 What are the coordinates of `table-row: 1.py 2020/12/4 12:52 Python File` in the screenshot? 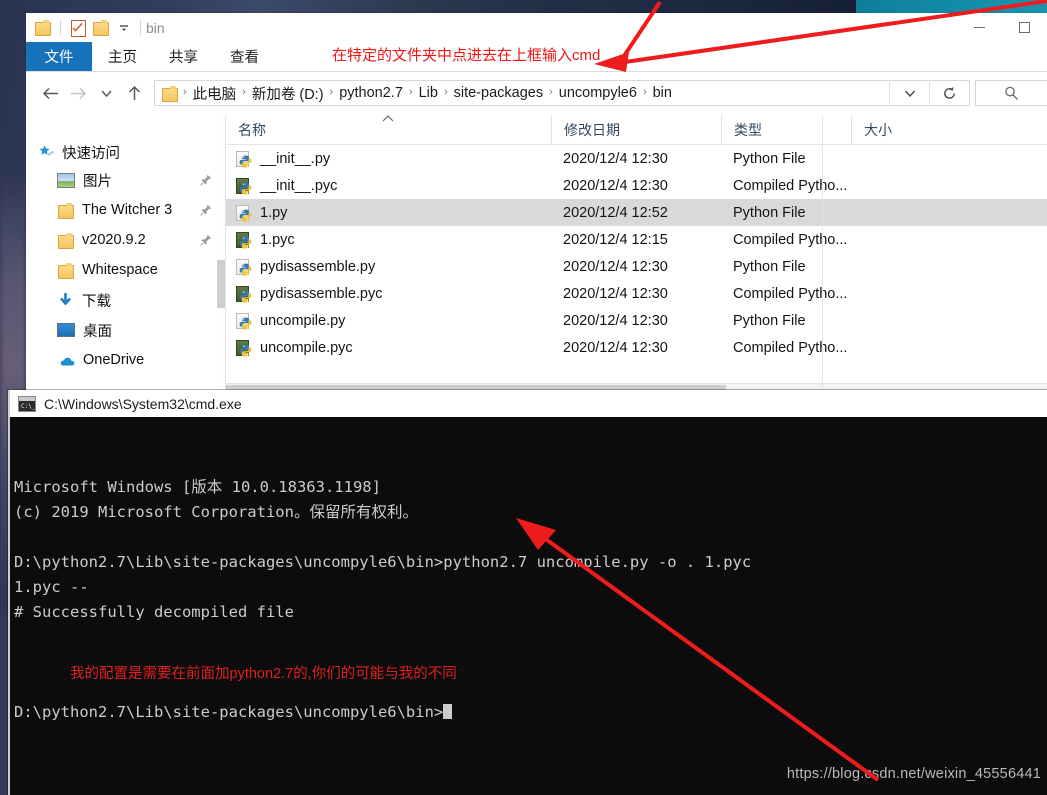 It's located at (636, 212).